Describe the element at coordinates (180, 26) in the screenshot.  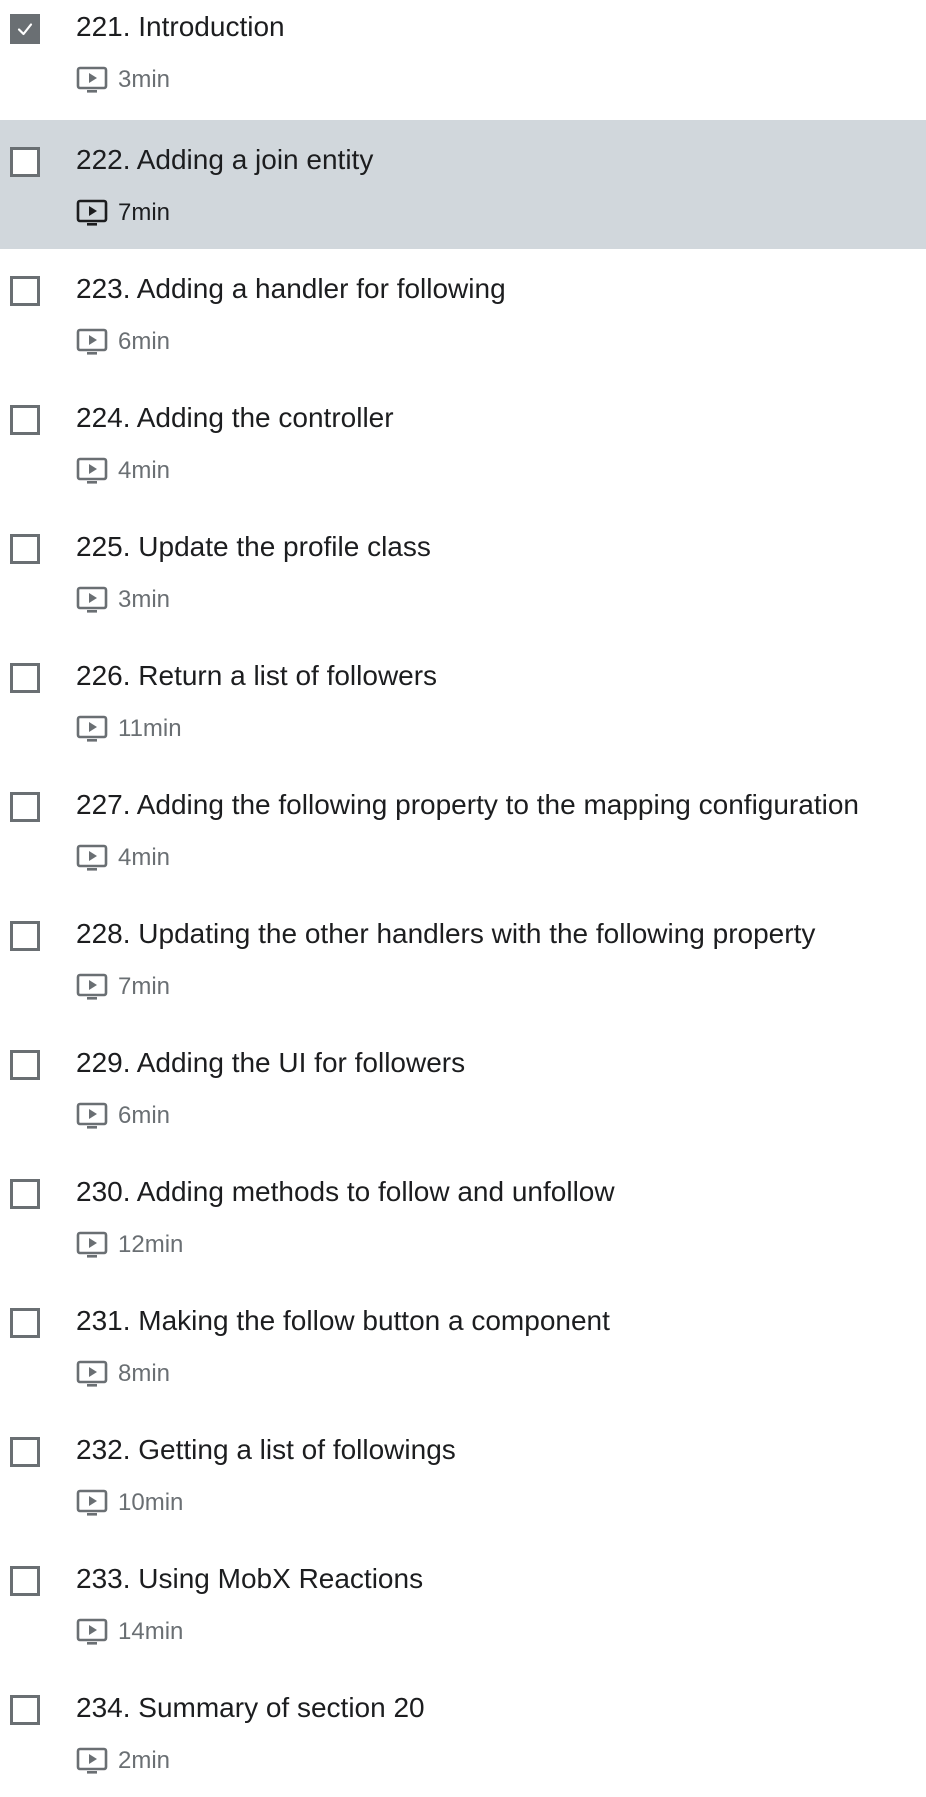
I see `lecture-title: 221. Introduction` at that location.